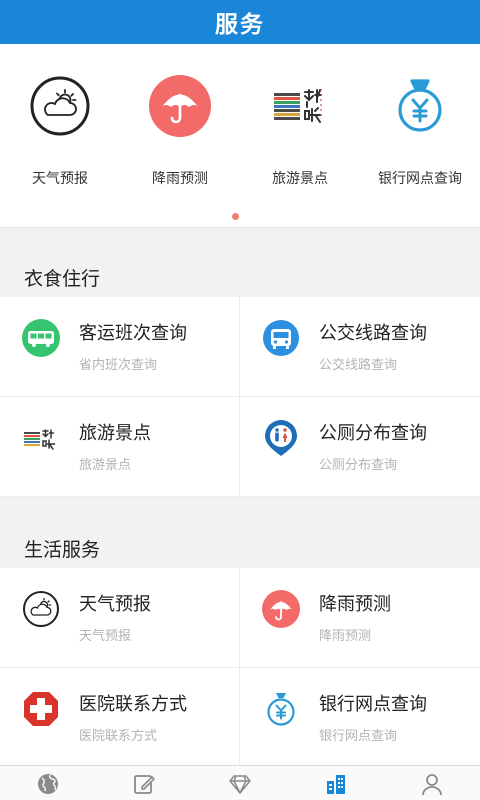  What do you see at coordinates (360, 347) in the screenshot?
I see `service-item-bus: 公交线路查询 公交线路查询` at bounding box center [360, 347].